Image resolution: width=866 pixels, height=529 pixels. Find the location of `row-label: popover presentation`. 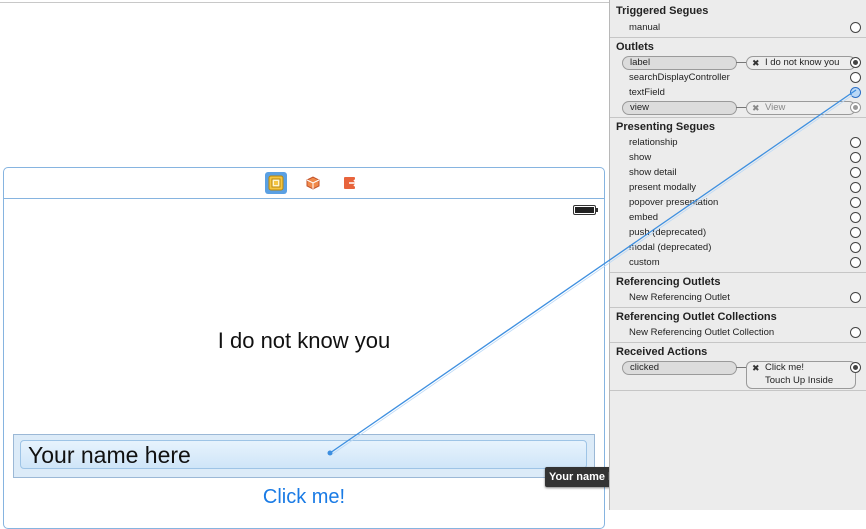

row-label: popover presentation is located at coordinates (674, 202).